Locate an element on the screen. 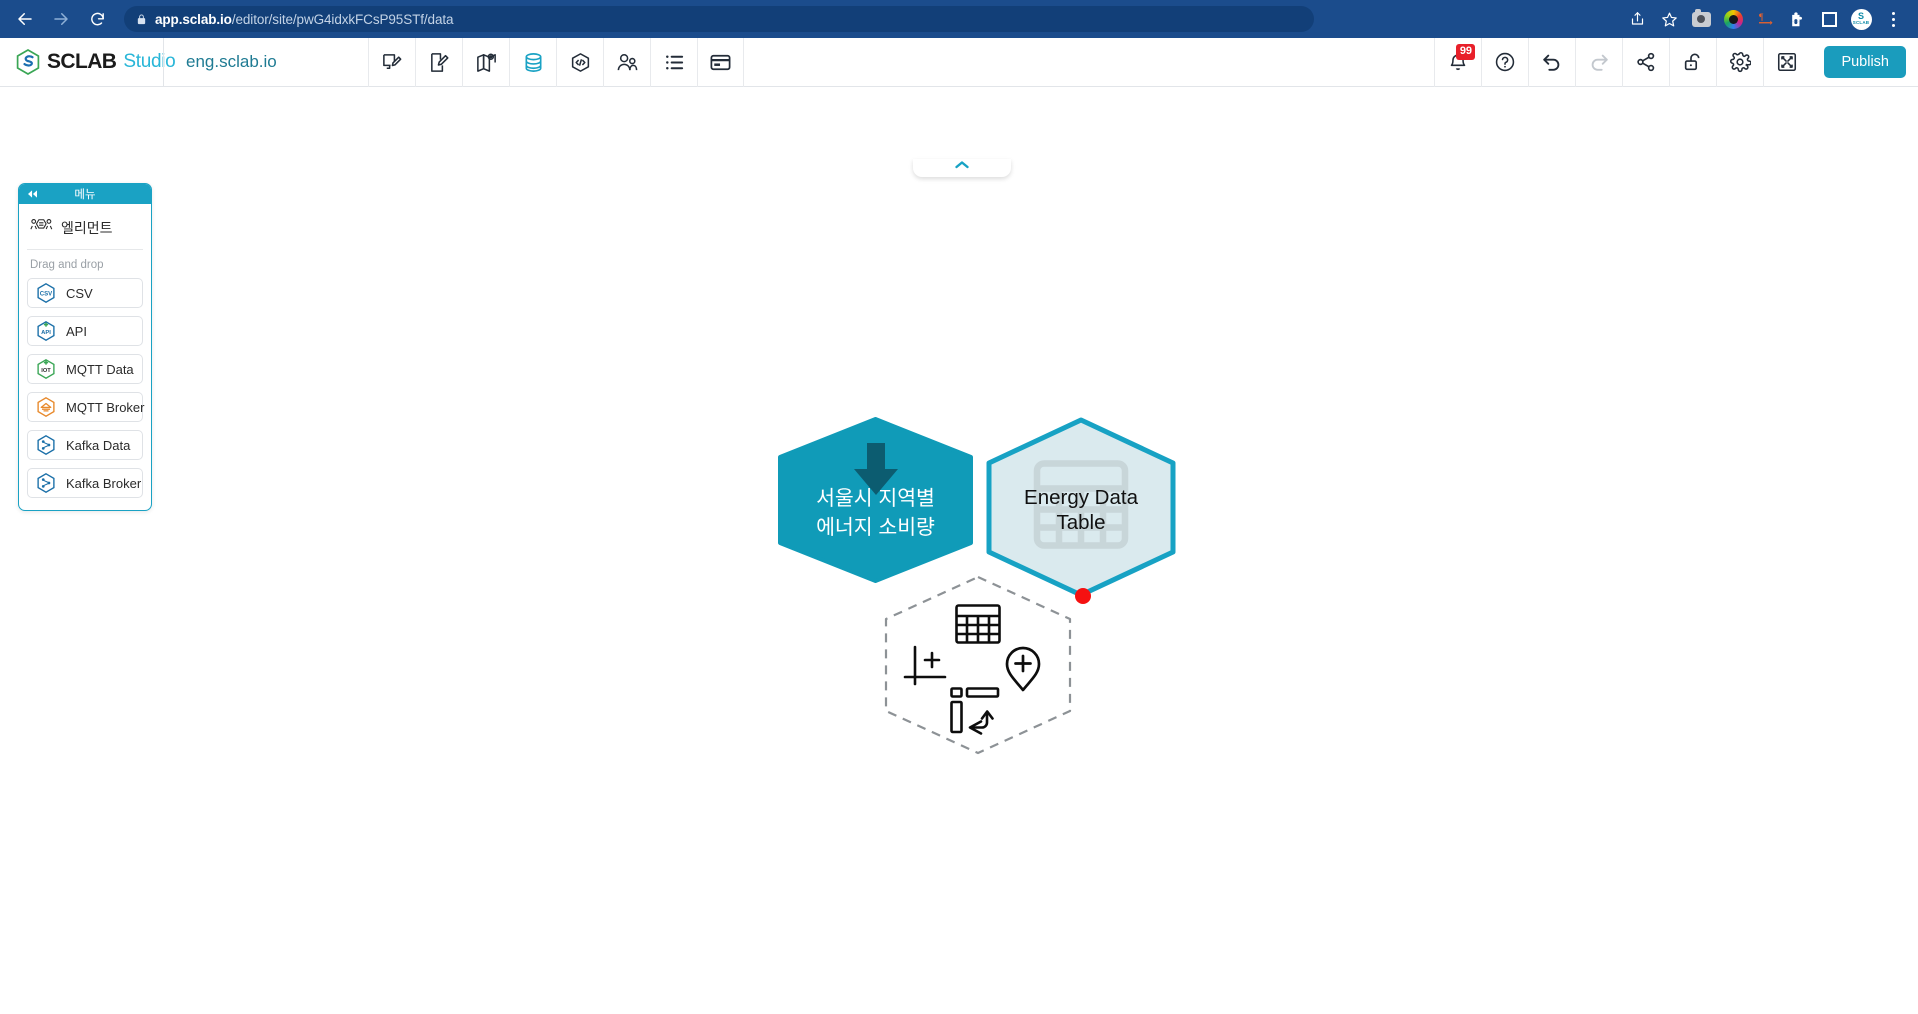 The height and width of the screenshot is (1014, 1918). svg-text: API is located at coordinates (46, 333).